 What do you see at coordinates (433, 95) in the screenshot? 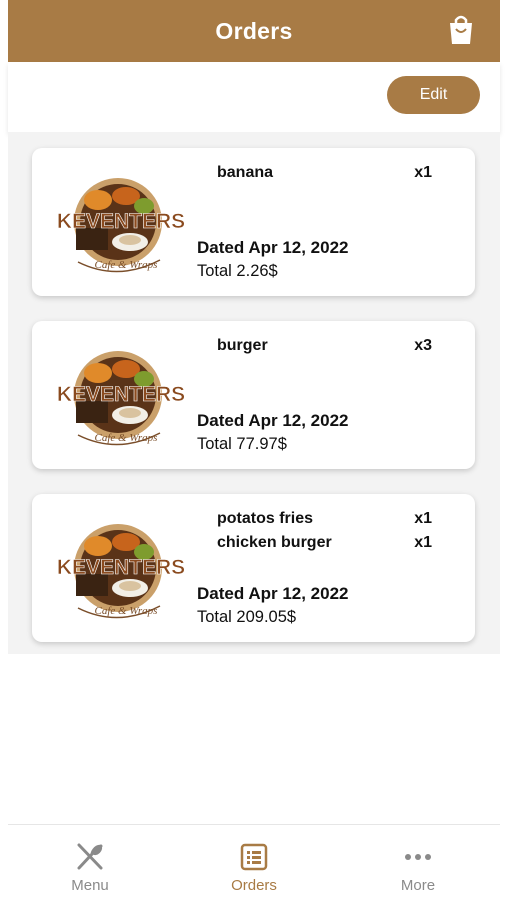
I see `edit-button: Edit` at bounding box center [433, 95].